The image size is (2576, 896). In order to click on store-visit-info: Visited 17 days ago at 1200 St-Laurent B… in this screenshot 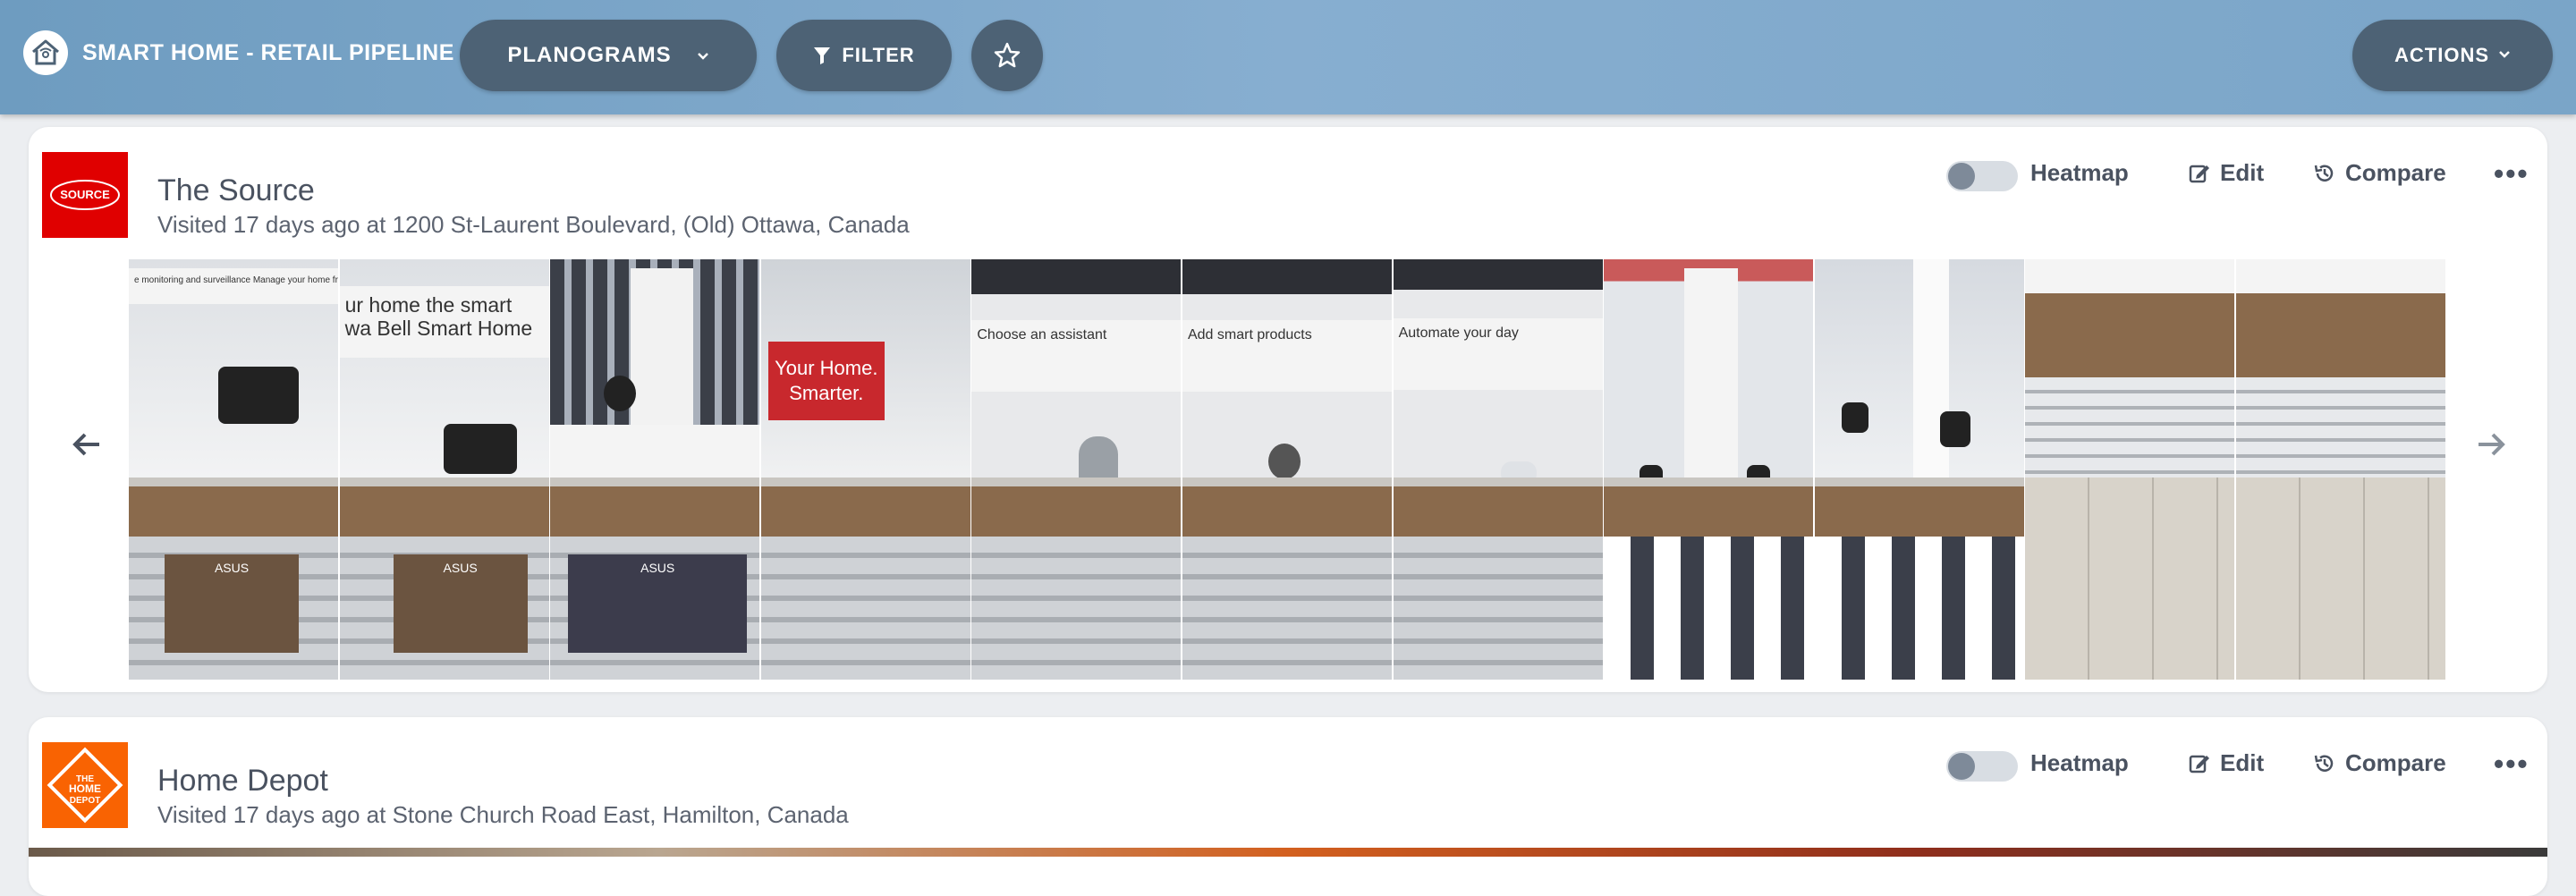, I will do `click(533, 224)`.